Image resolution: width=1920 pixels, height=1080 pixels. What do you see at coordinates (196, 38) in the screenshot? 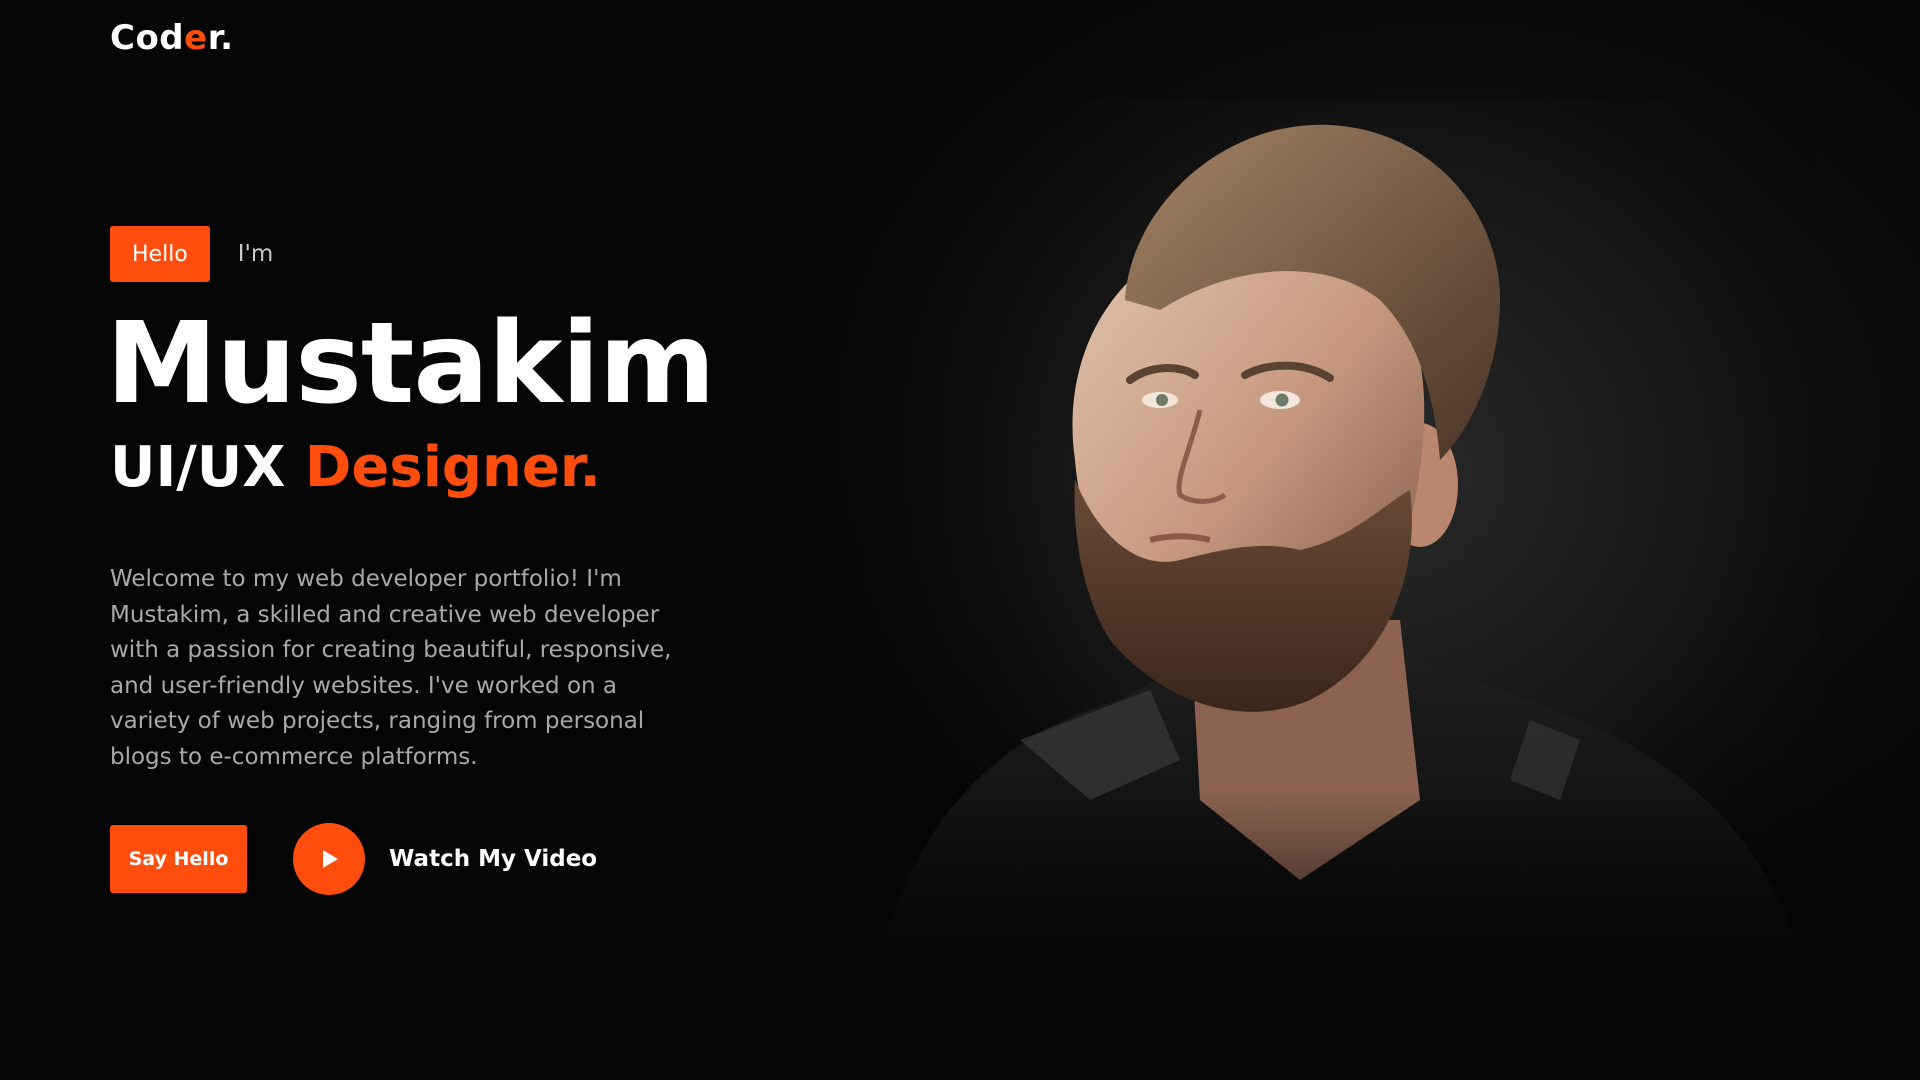
I see `logo-text-accent: e` at bounding box center [196, 38].